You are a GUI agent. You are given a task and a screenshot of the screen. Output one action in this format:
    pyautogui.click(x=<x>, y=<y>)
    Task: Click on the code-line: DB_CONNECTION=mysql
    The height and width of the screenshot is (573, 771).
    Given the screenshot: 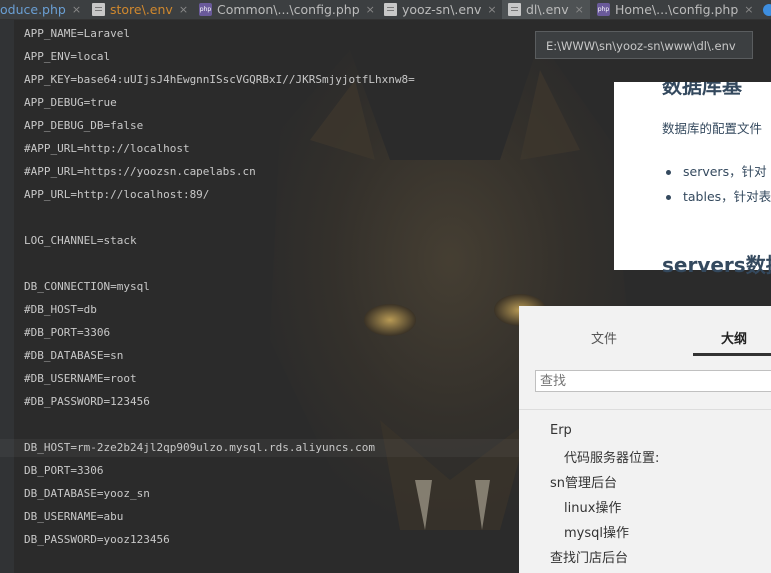 What is the action you would take?
    pyautogui.click(x=87, y=286)
    